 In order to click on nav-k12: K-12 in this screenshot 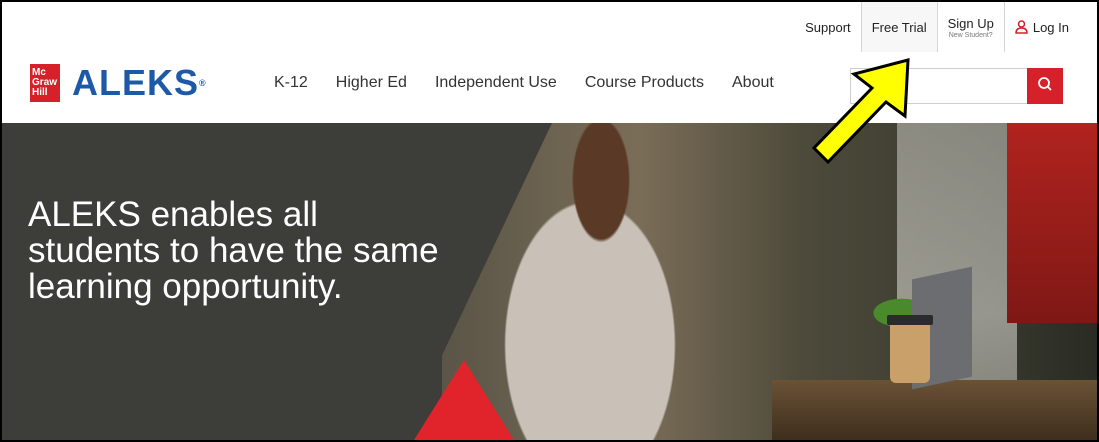, I will do `click(291, 83)`.